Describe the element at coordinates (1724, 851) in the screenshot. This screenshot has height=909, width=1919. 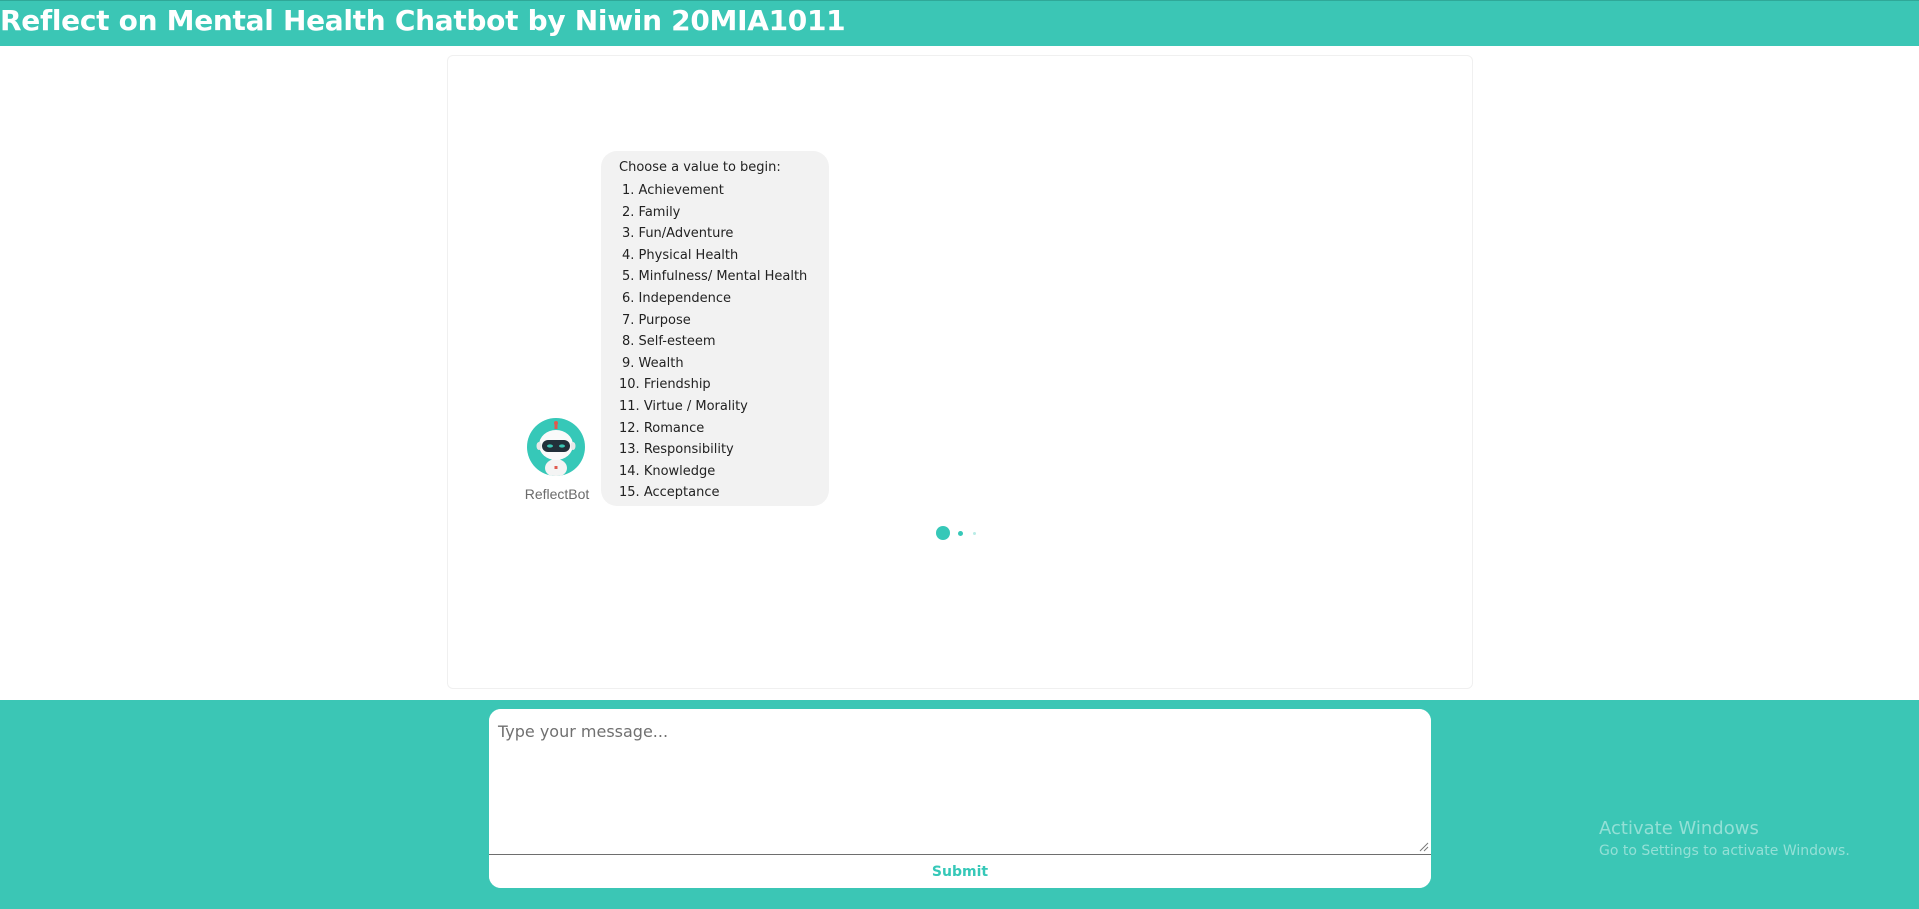
I see `watermark-subtitle: Go to Settings to activate Windows.` at that location.